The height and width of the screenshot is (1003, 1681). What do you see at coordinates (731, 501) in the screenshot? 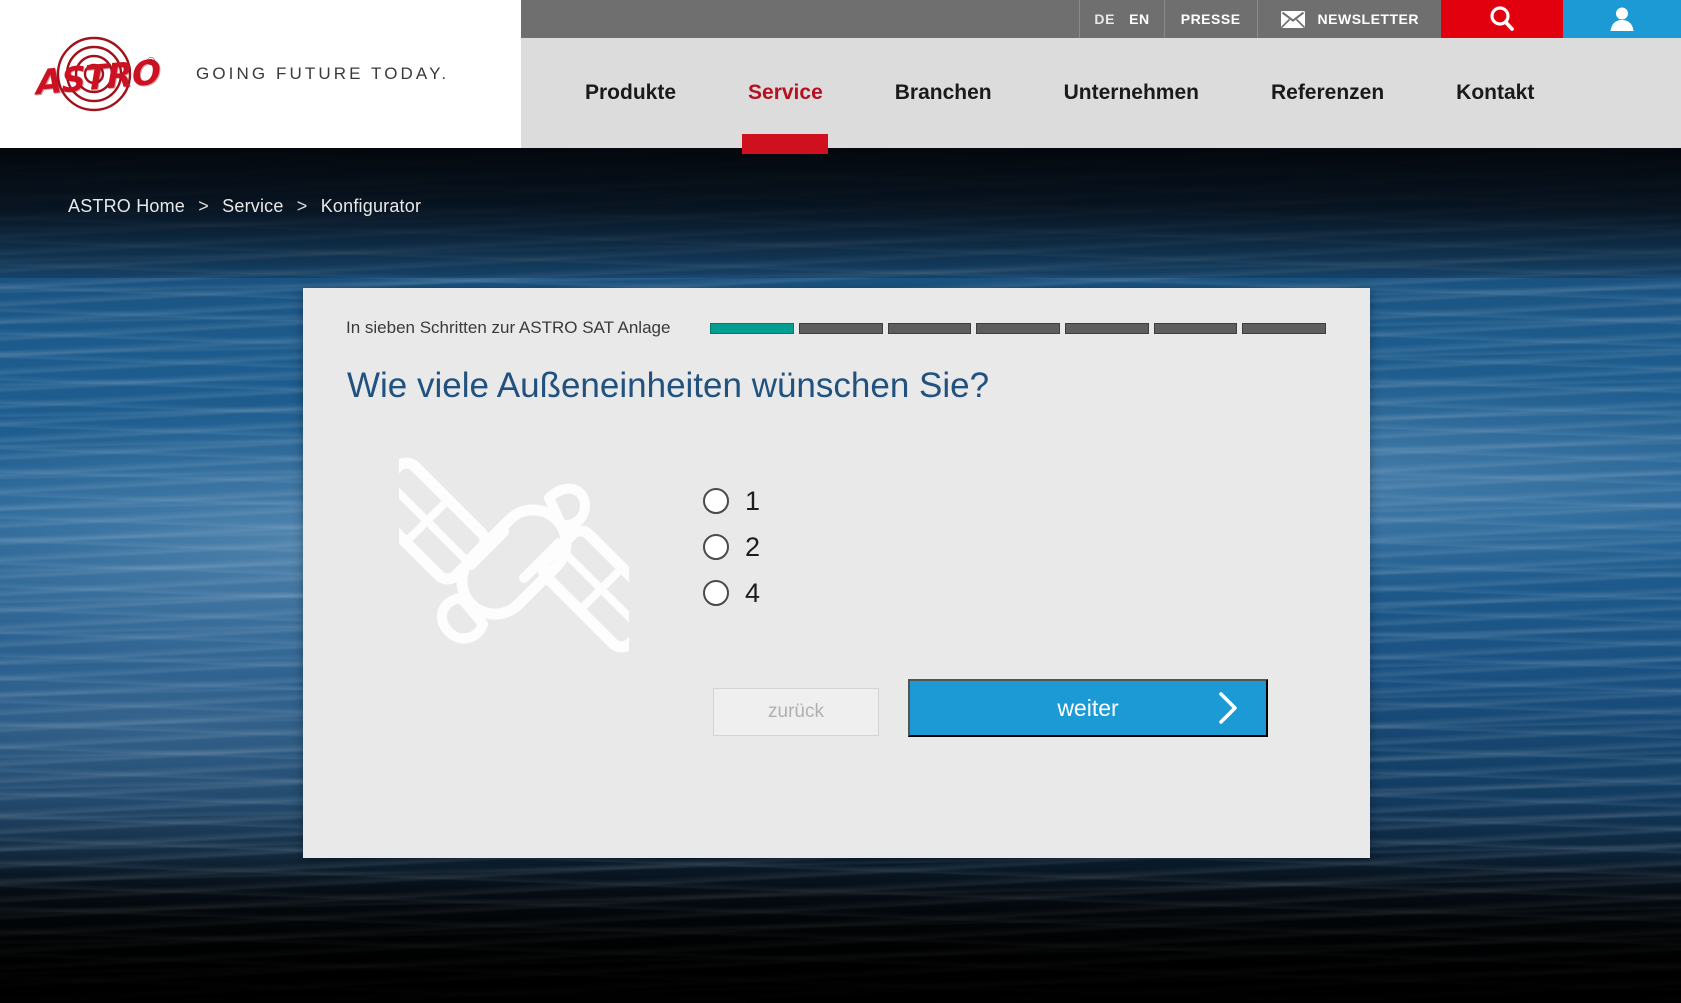
I see `option-row-1: 1` at bounding box center [731, 501].